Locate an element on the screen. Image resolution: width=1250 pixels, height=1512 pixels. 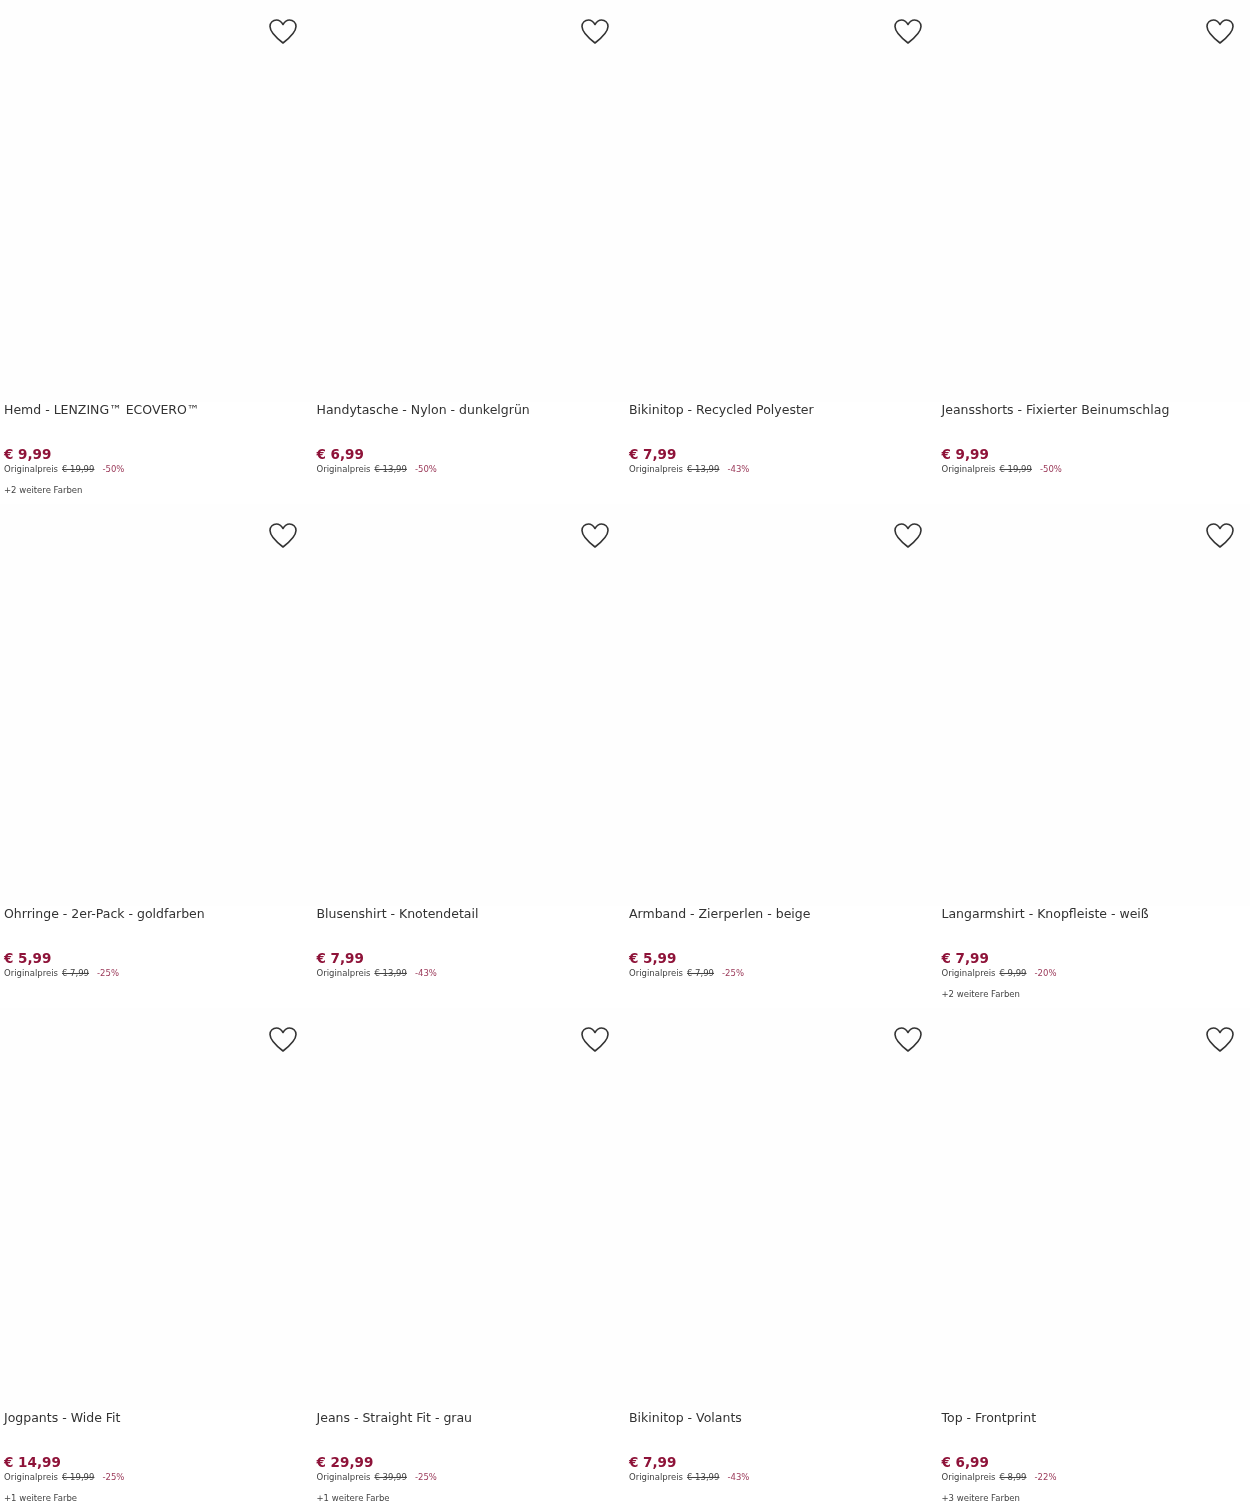
sale-price: € 29,99 is located at coordinates (345, 1462).